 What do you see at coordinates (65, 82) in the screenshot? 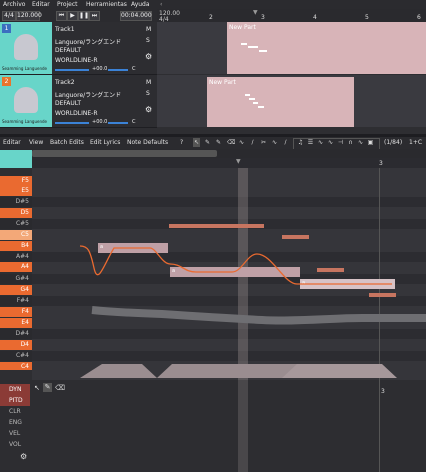
I see `track-name: Track2` at bounding box center [65, 82].